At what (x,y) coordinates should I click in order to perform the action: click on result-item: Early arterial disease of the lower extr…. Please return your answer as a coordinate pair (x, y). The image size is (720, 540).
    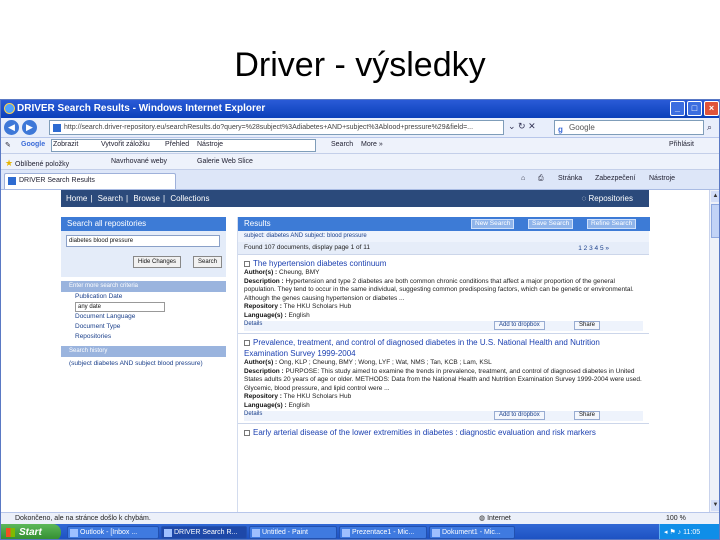
    Looking at the image, I should click on (443, 431).